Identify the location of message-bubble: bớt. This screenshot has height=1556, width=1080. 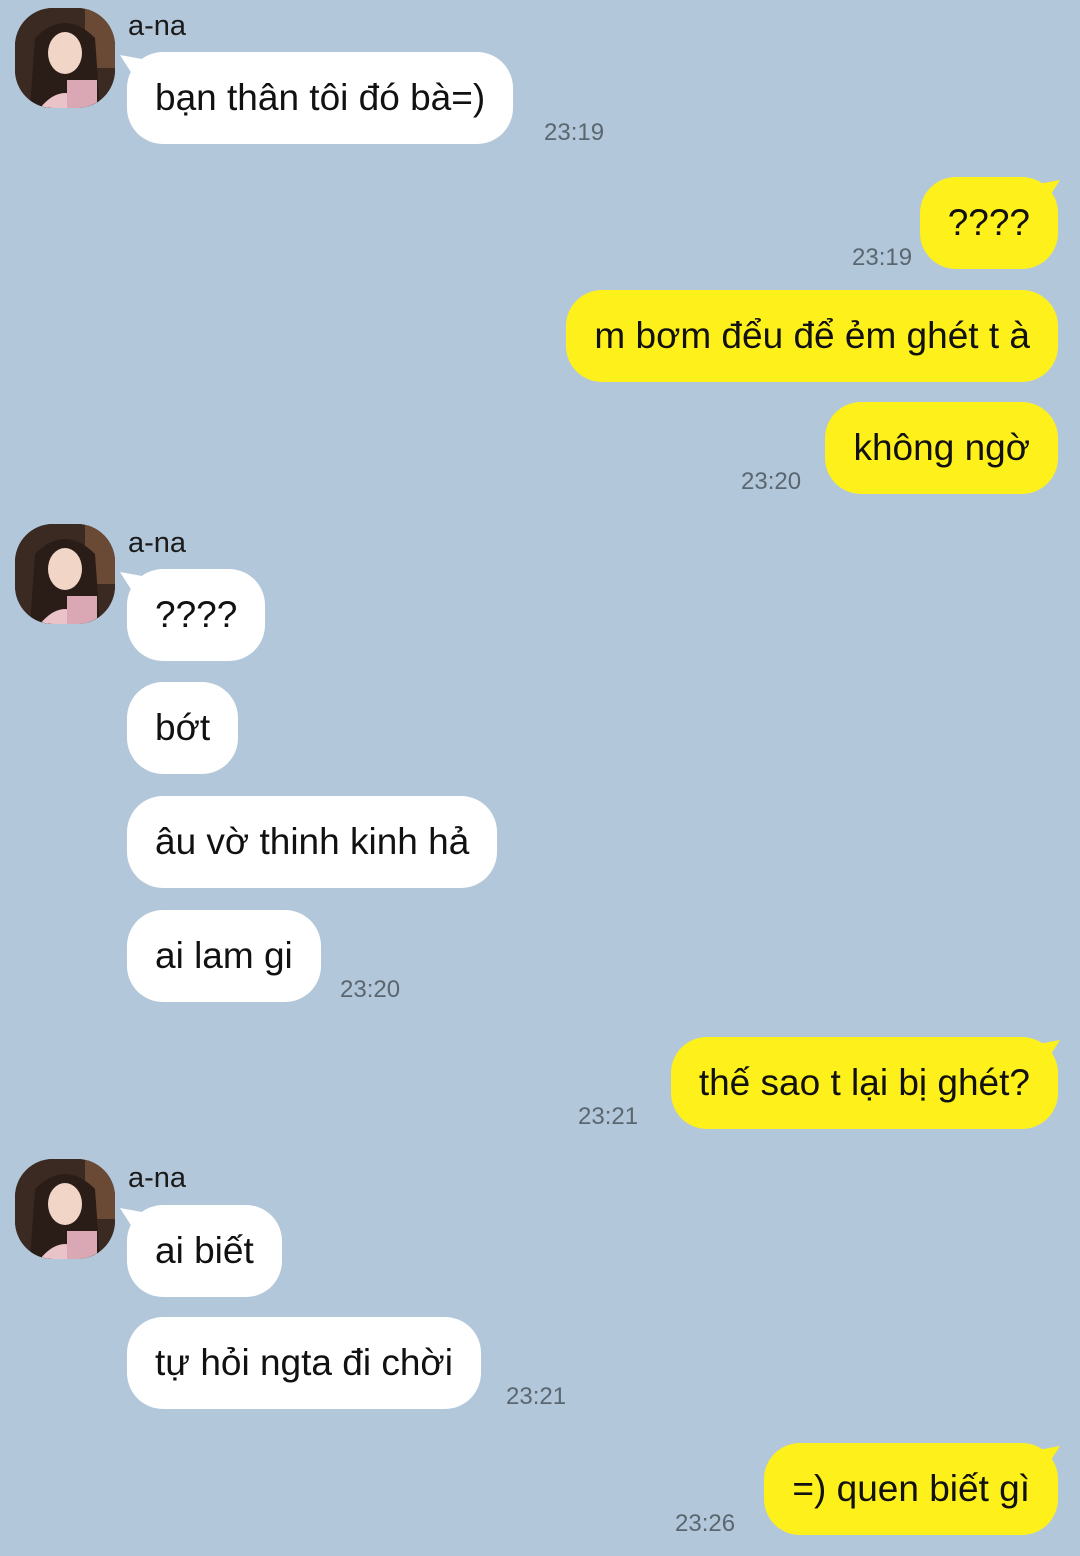
(183, 728).